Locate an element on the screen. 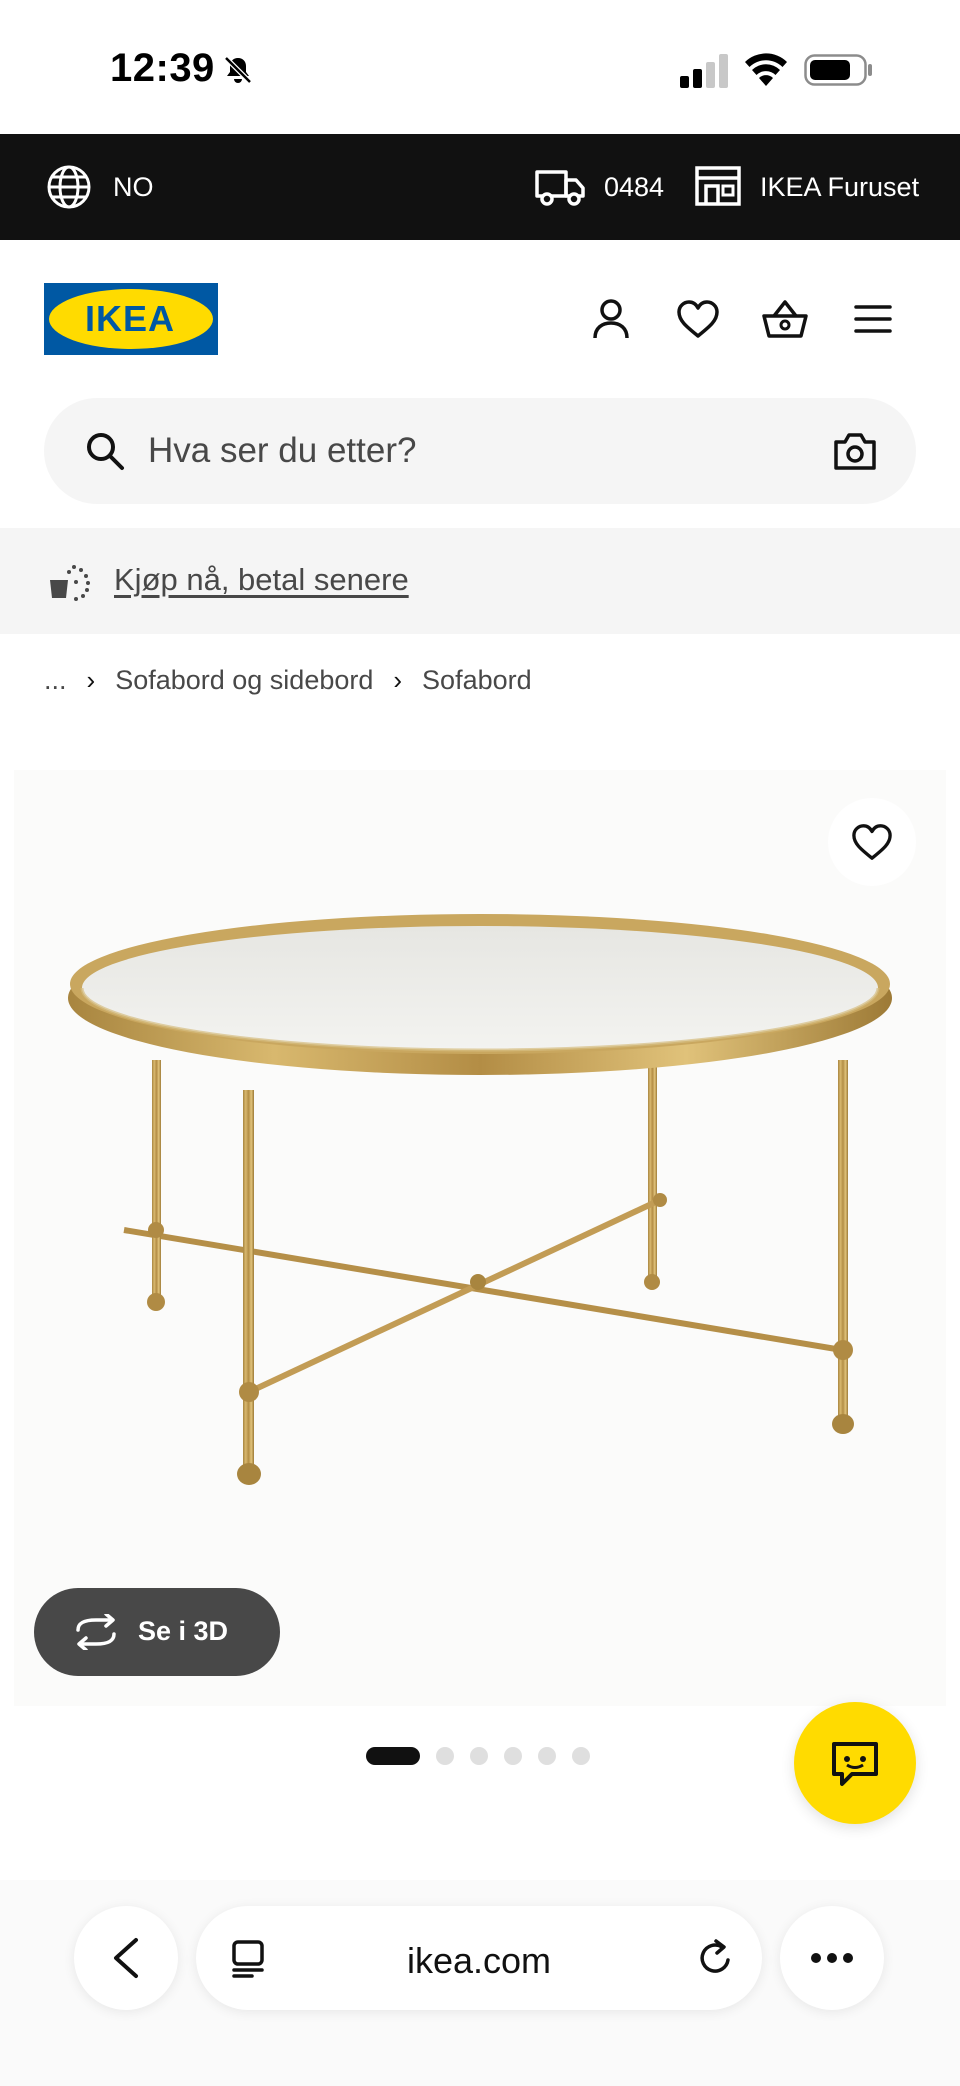  chat-bubble-icon is located at coordinates (855, 1764).